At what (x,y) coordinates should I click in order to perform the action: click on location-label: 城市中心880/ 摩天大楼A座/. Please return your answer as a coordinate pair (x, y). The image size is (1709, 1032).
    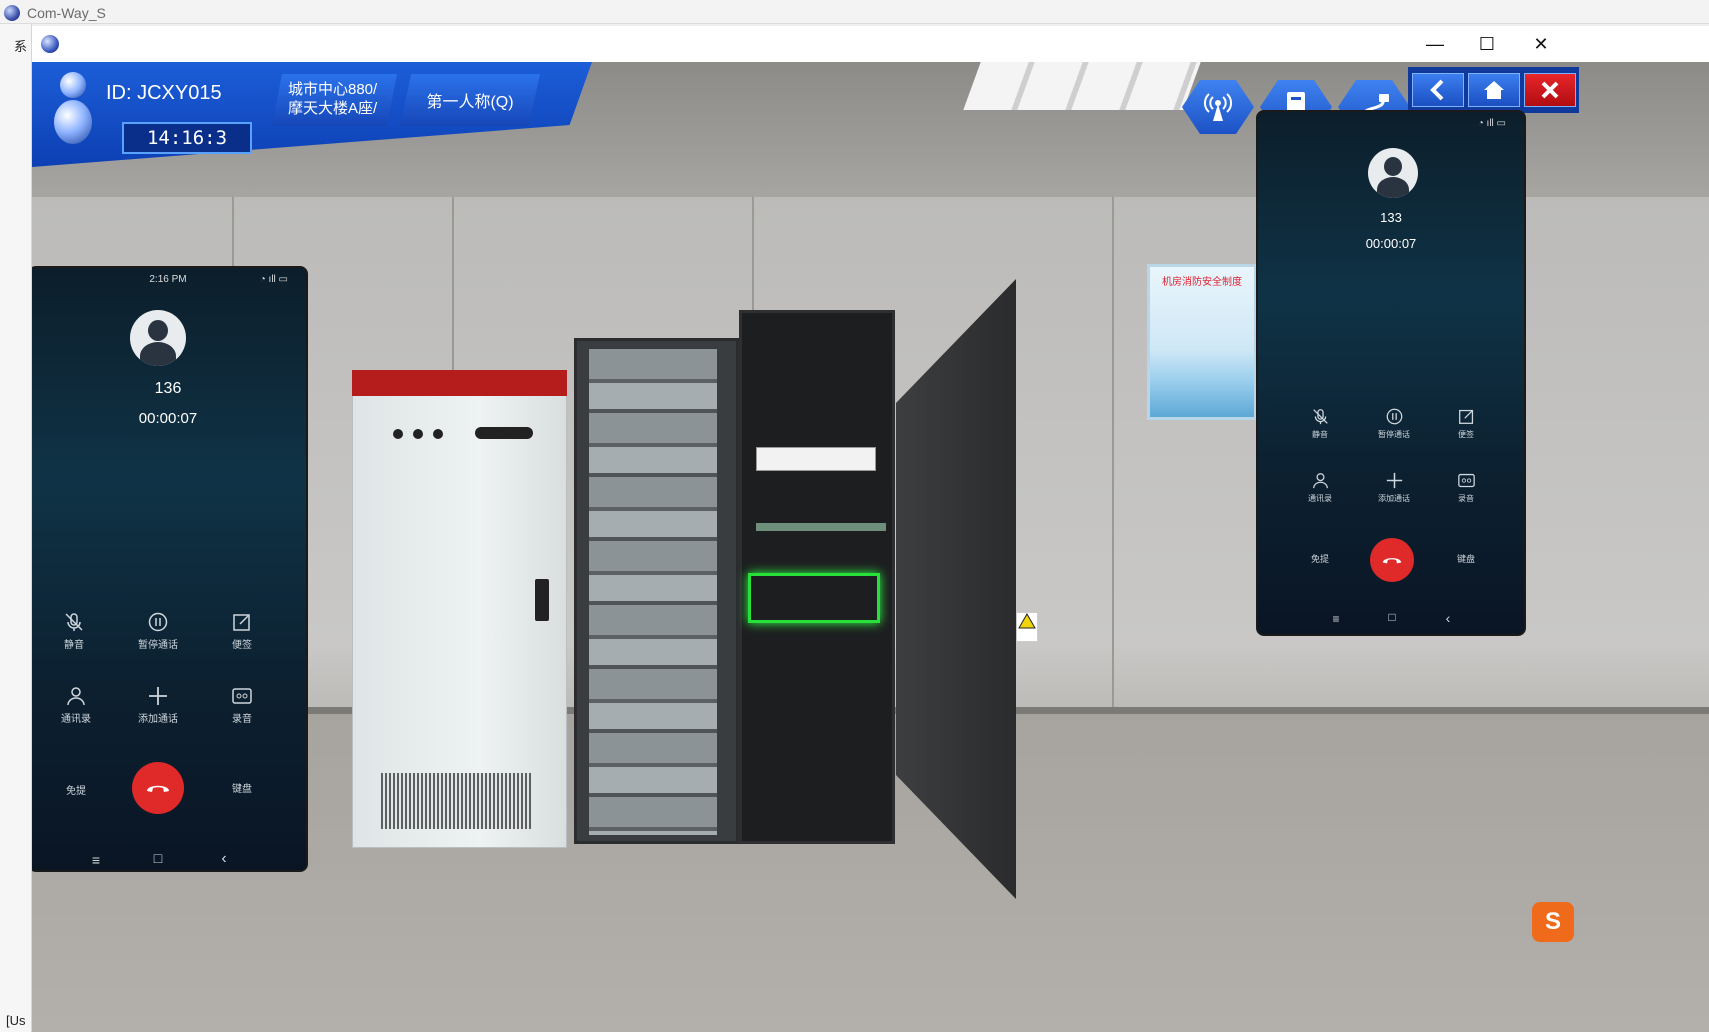
    Looking at the image, I should click on (334, 100).